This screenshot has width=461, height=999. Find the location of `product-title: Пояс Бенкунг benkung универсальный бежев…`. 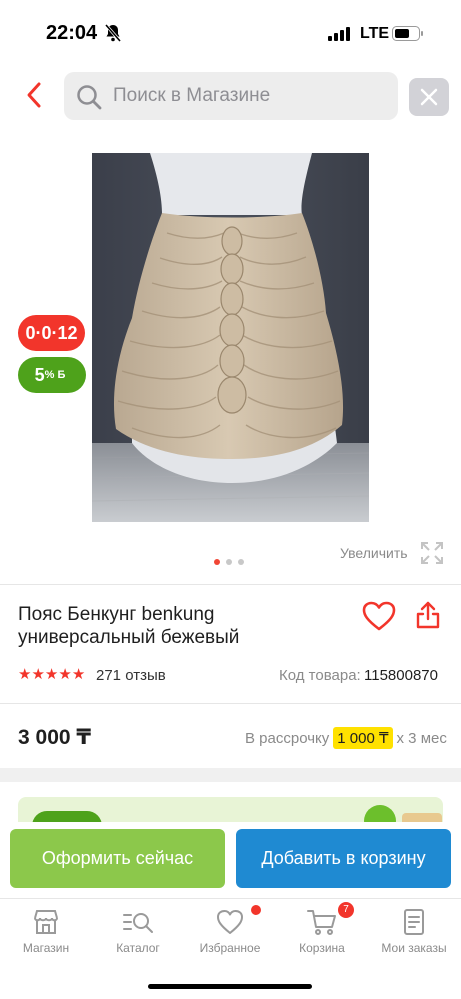

product-title: Пояс Бенкунг benkung универсальный бежев… is located at coordinates (129, 626).